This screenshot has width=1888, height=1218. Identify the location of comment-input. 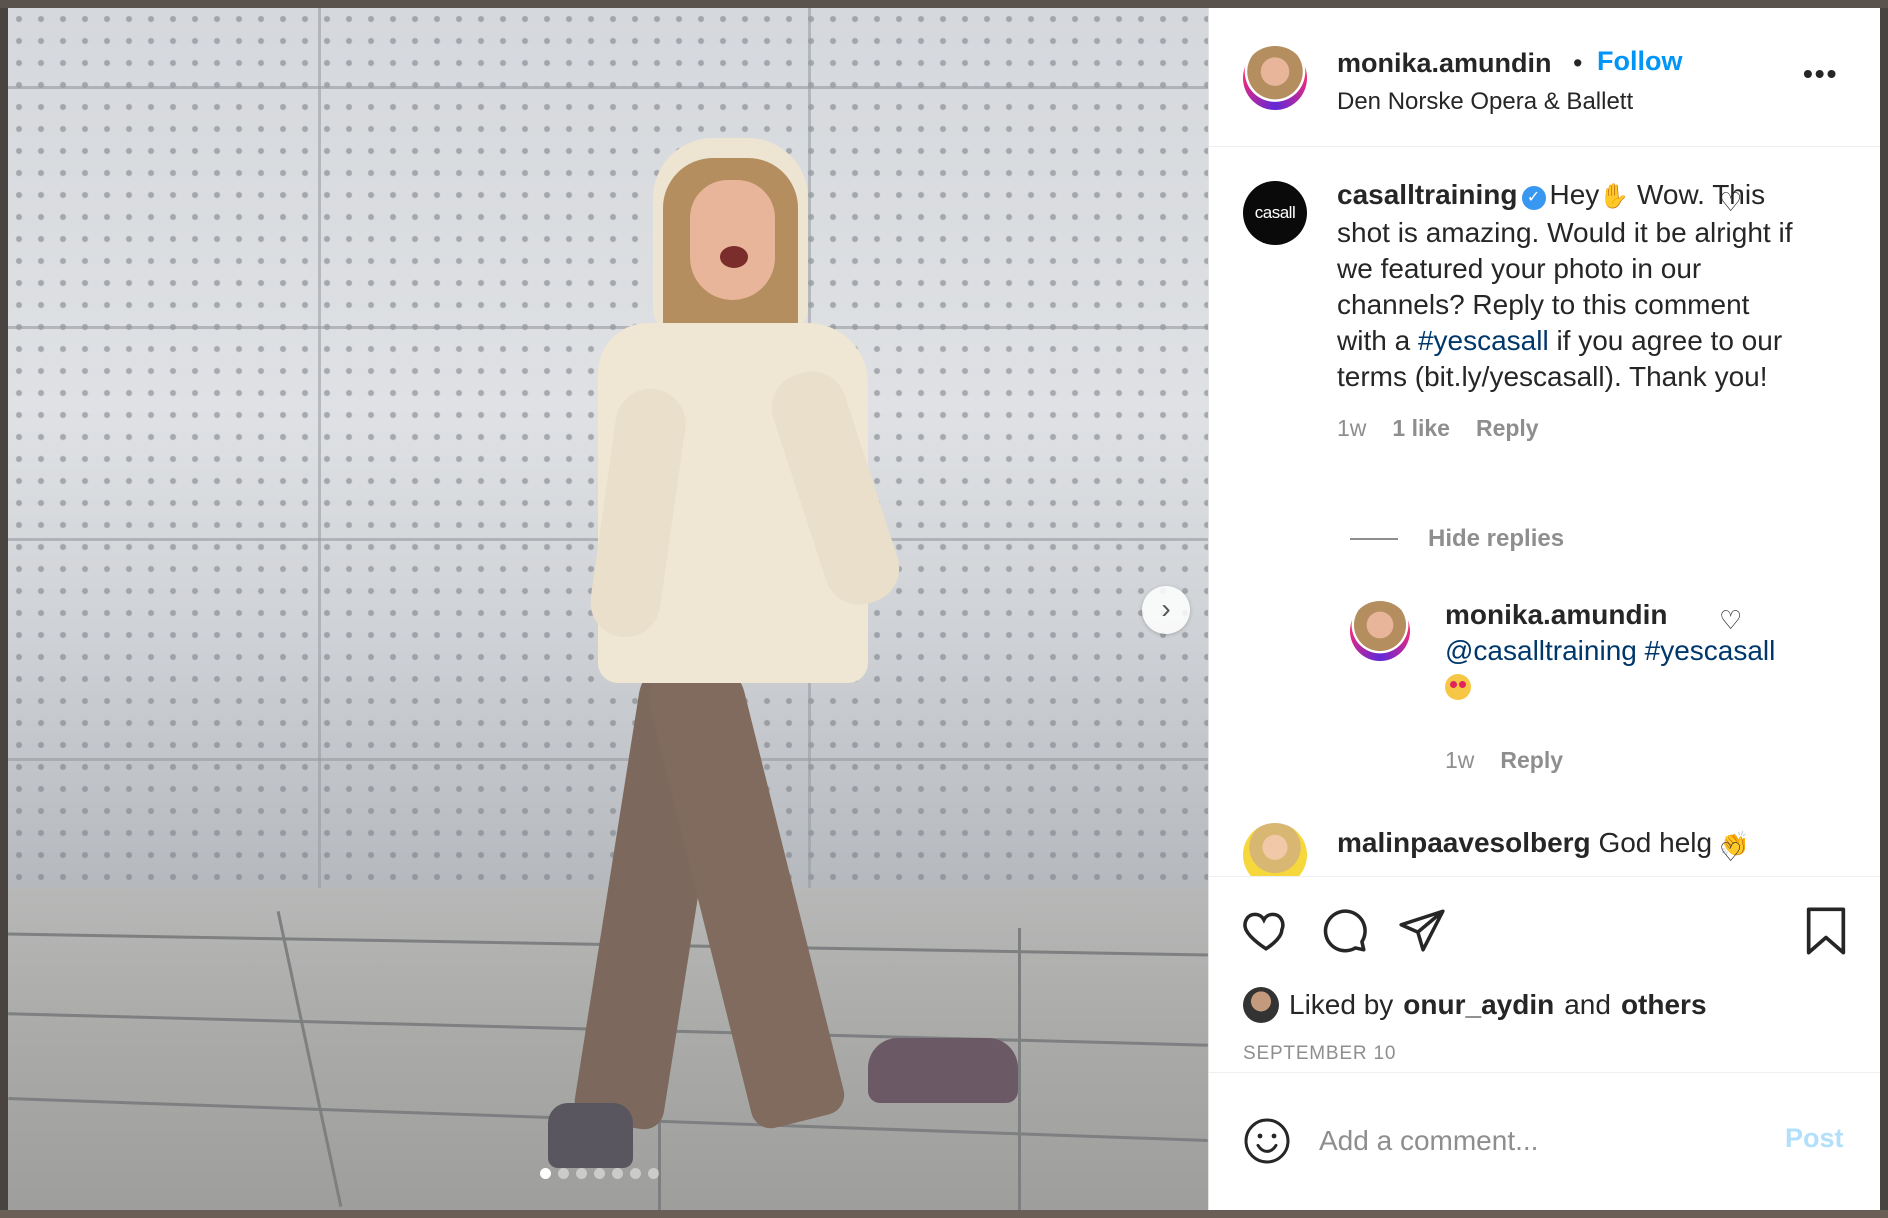
(1539, 1141).